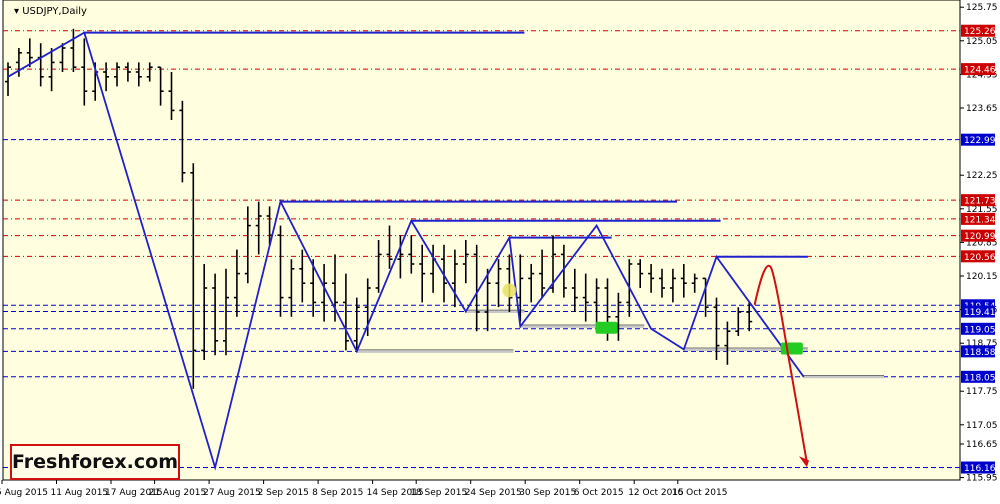  I want to click on level-label: 124.46, so click(980, 71).